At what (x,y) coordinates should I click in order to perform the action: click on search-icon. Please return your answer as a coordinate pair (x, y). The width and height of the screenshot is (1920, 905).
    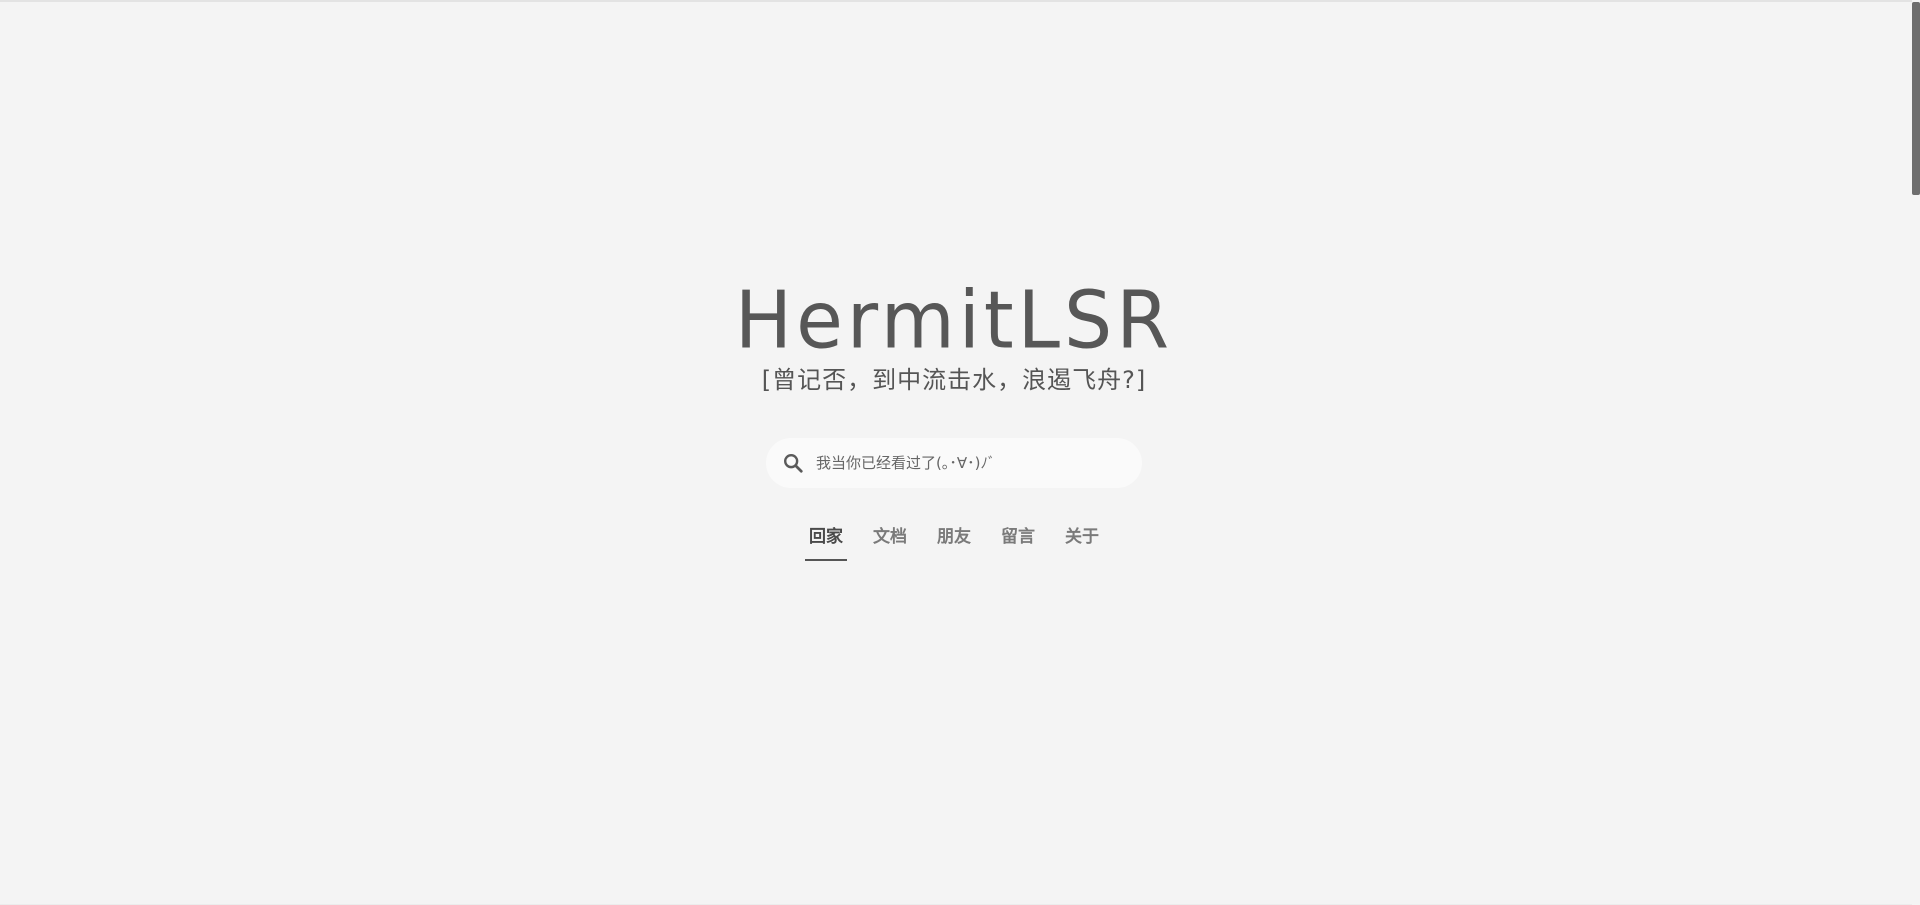
    Looking at the image, I should click on (793, 463).